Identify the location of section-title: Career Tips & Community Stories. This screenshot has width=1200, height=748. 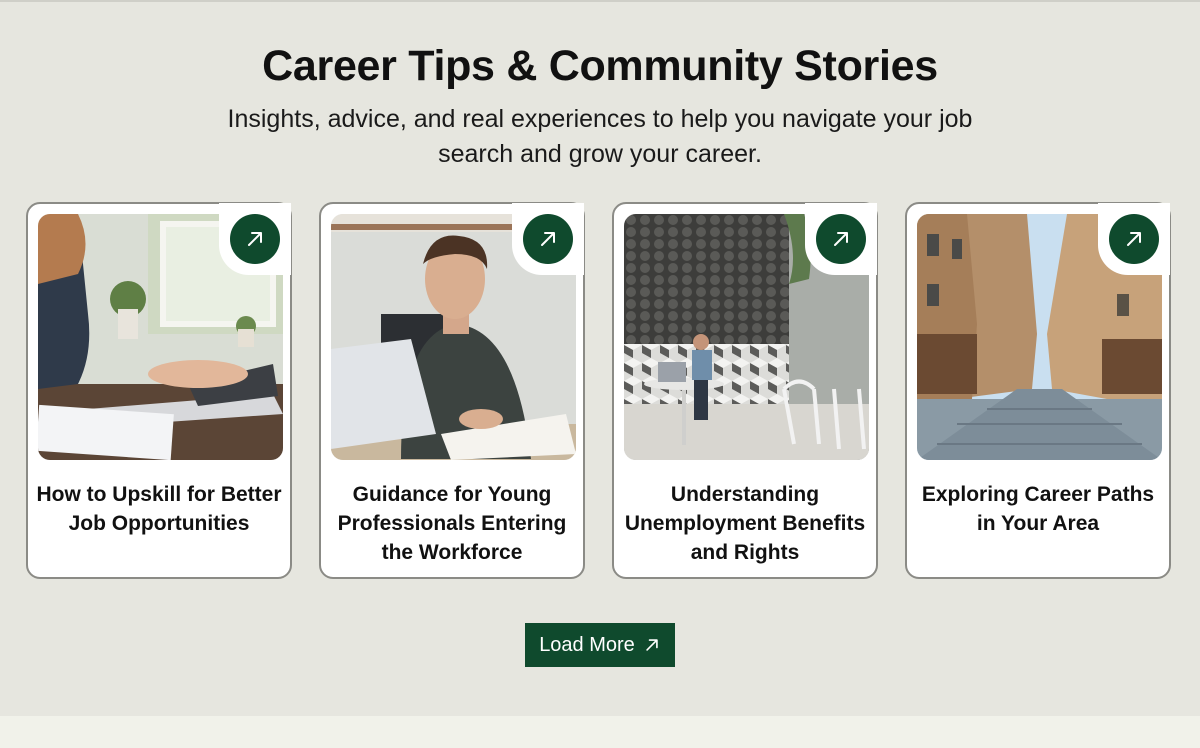
(600, 66).